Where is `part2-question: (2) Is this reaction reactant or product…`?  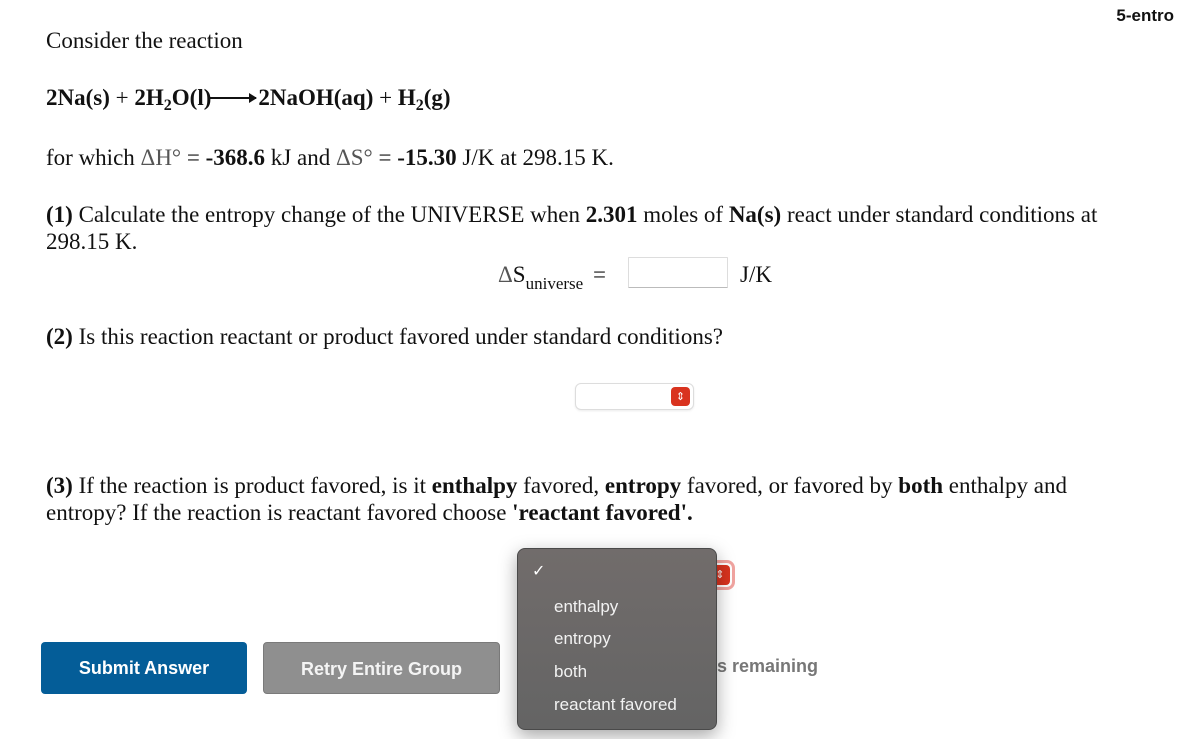
part2-question: (2) Is this reaction reactant or product… is located at coordinates (384, 336).